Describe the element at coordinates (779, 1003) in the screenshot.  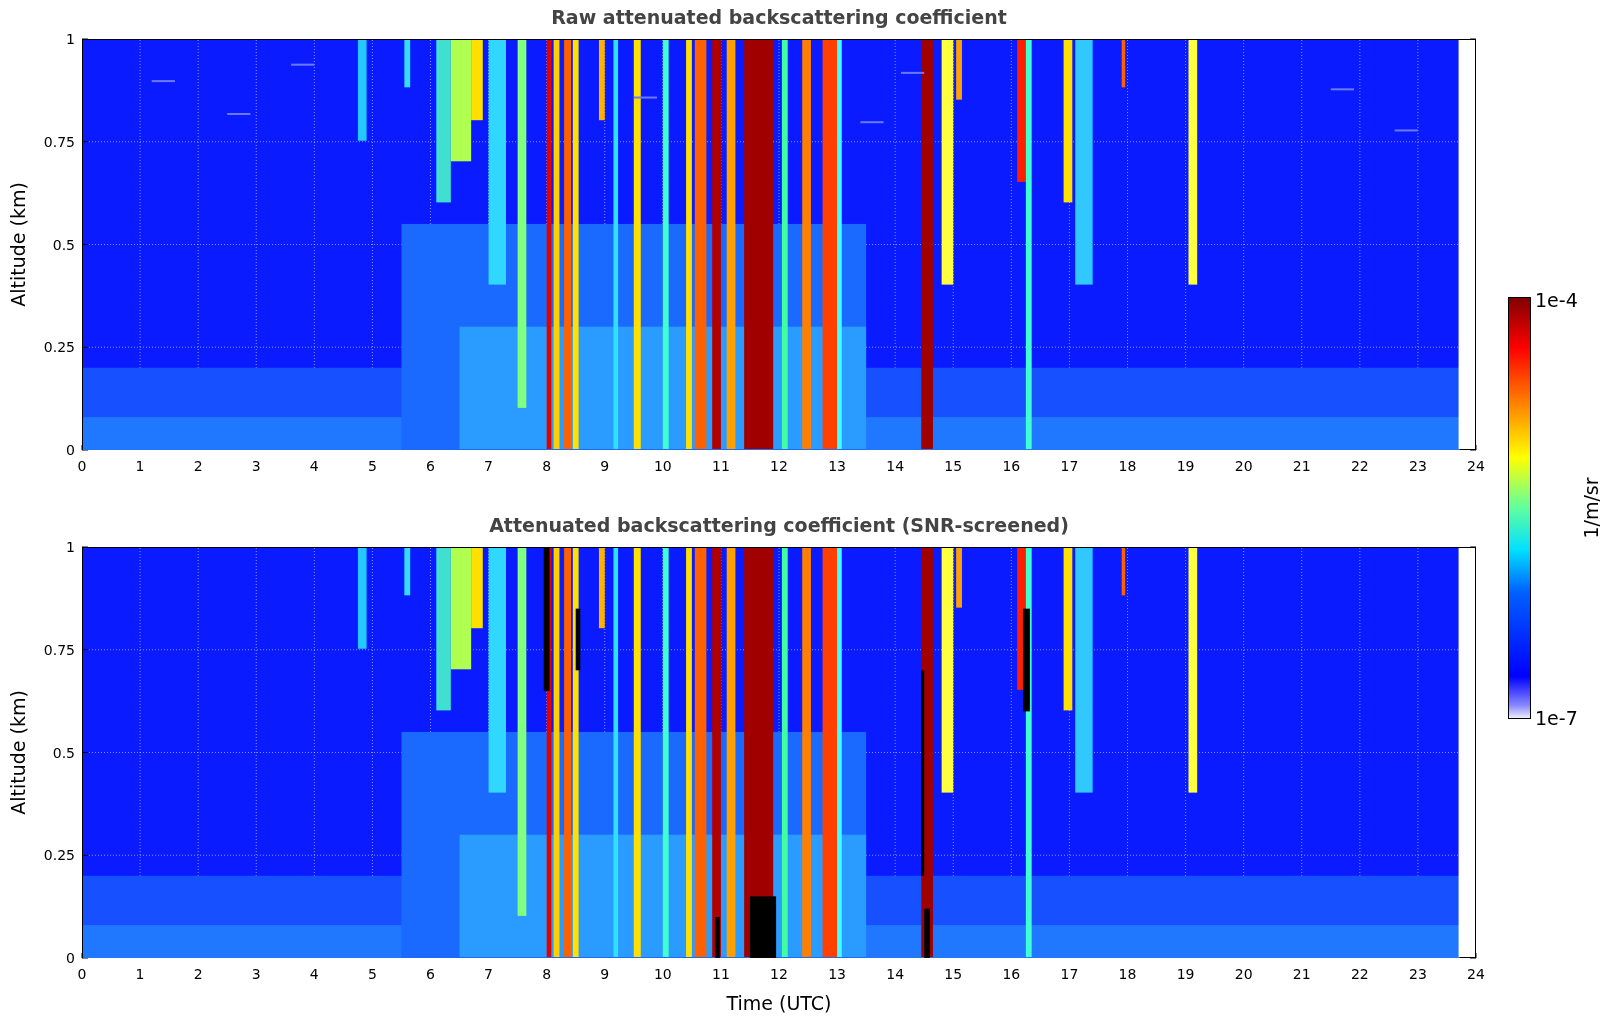
I see `axis-label: Time (UTC)` at that location.